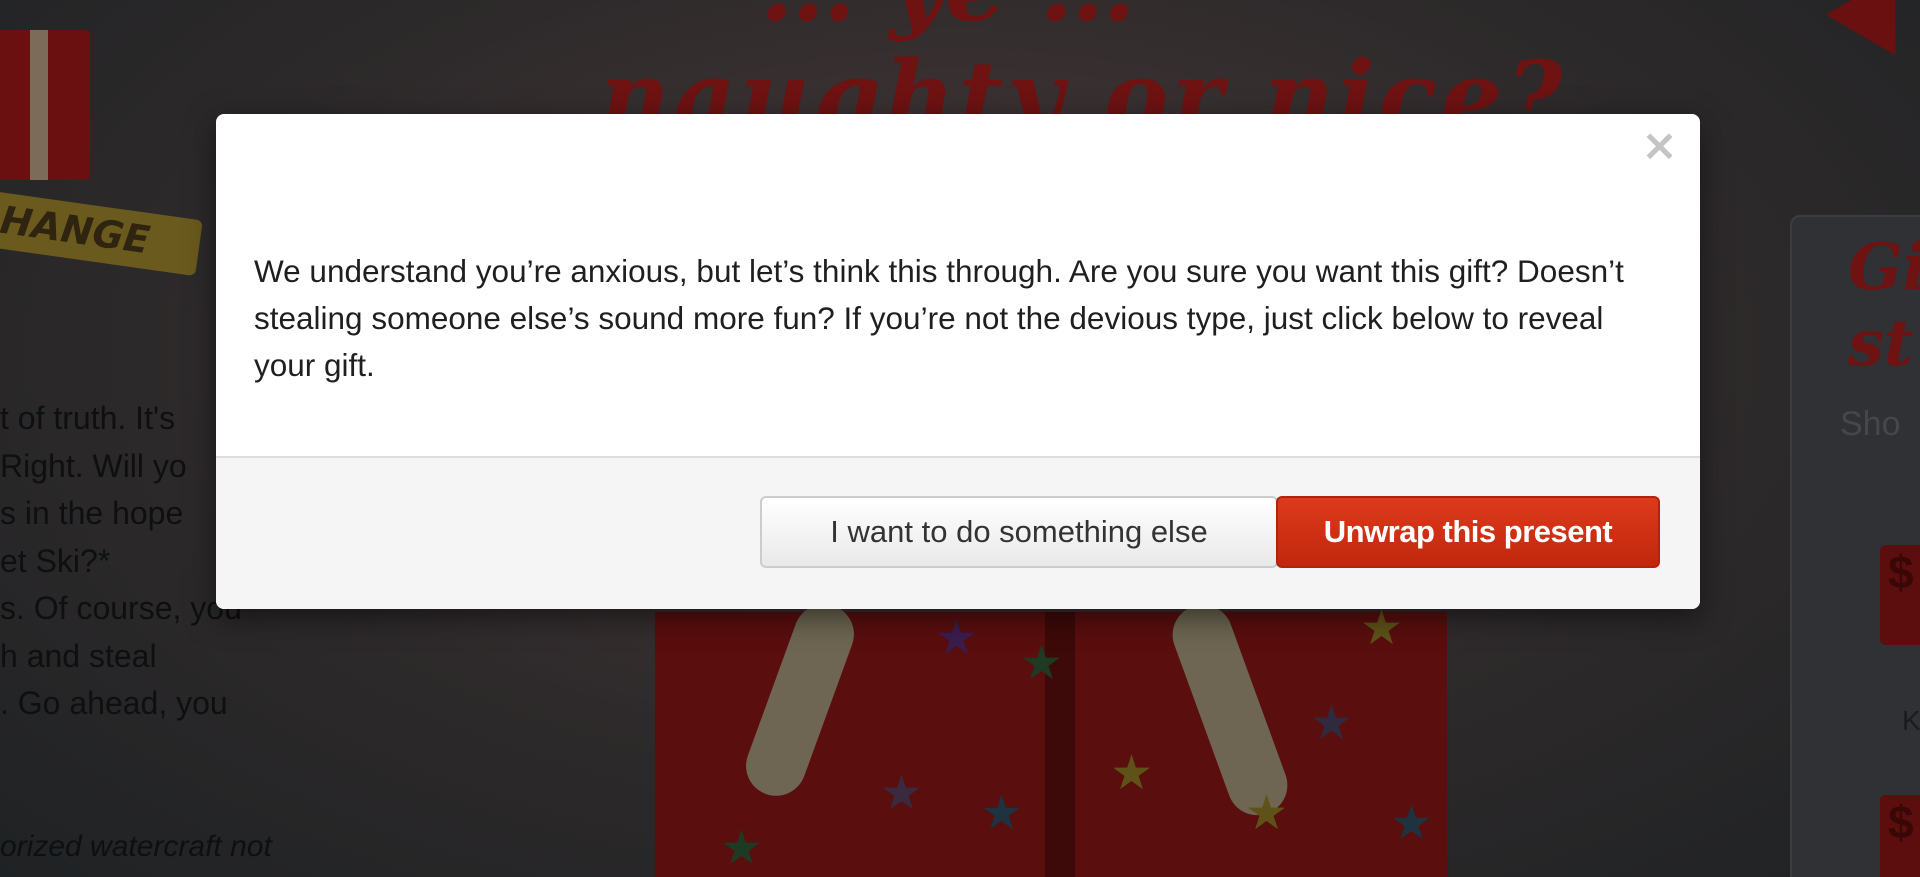 Image resolution: width=1920 pixels, height=877 pixels. Describe the element at coordinates (1870, 424) in the screenshot. I see `sidebar-subheading: Sho` at that location.